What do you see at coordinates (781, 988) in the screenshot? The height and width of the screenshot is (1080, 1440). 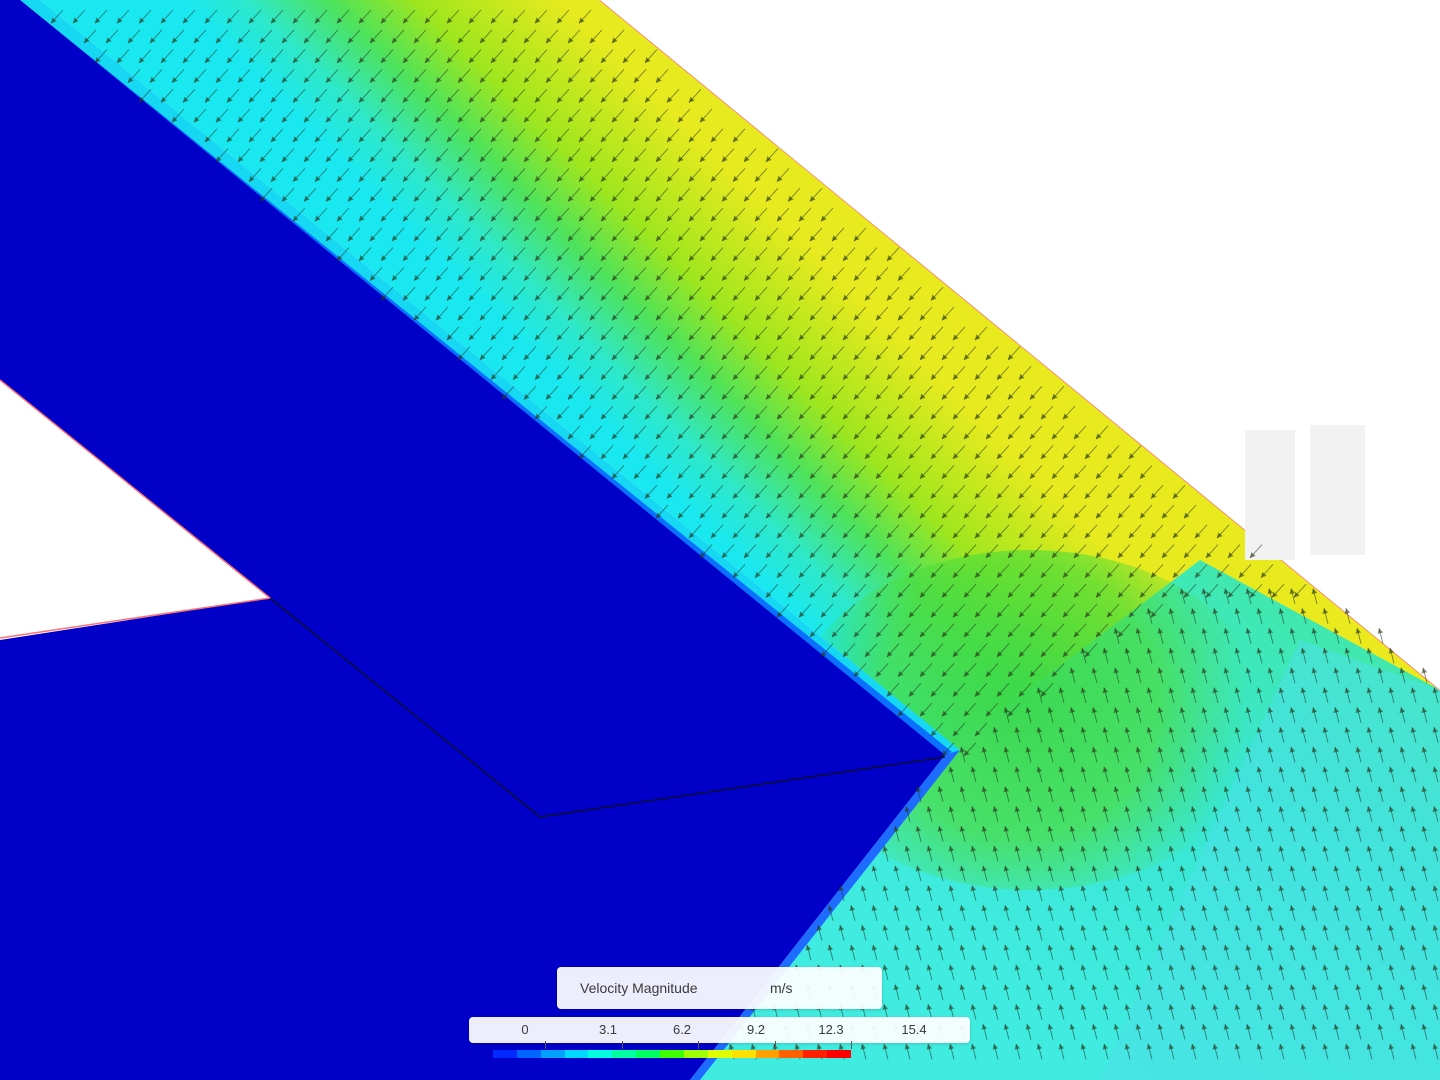 I see `legend-unit: m/s` at bounding box center [781, 988].